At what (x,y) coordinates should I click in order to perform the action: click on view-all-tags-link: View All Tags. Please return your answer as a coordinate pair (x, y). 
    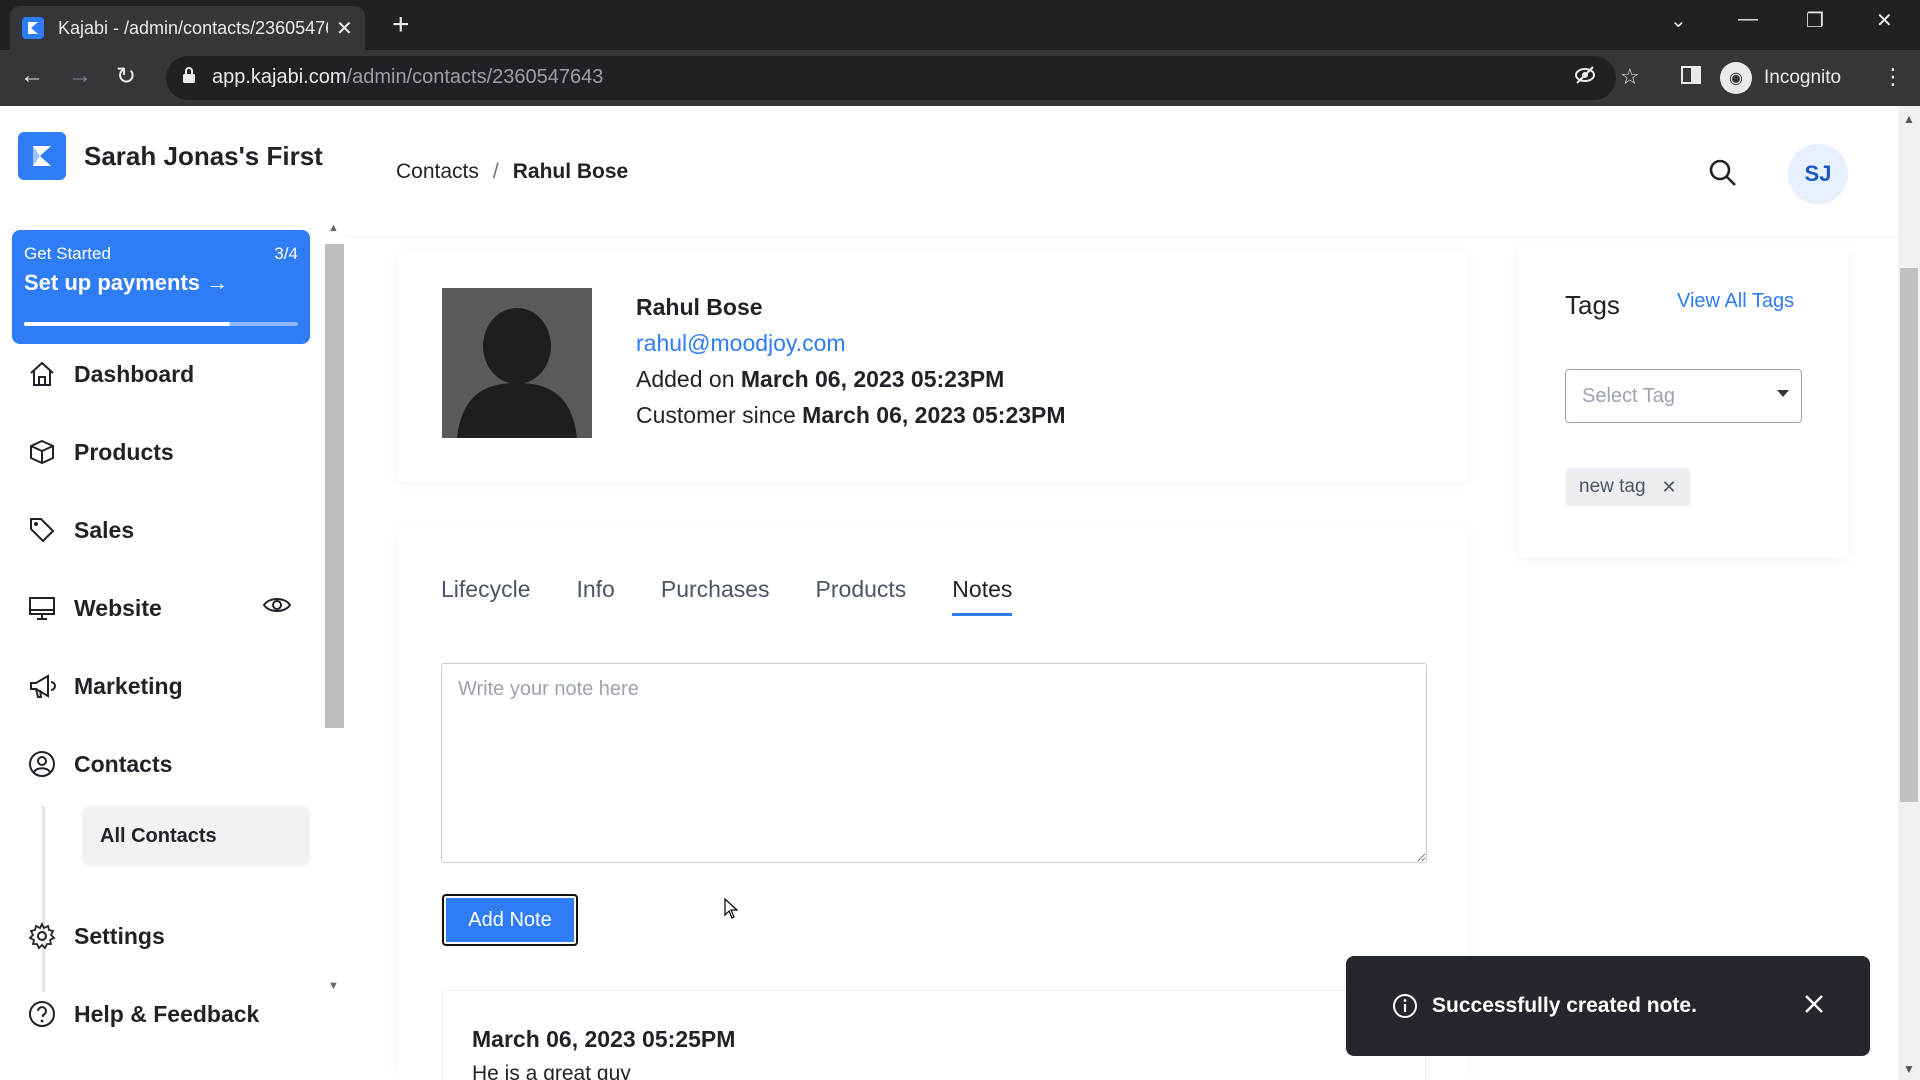
    Looking at the image, I should click on (1735, 301).